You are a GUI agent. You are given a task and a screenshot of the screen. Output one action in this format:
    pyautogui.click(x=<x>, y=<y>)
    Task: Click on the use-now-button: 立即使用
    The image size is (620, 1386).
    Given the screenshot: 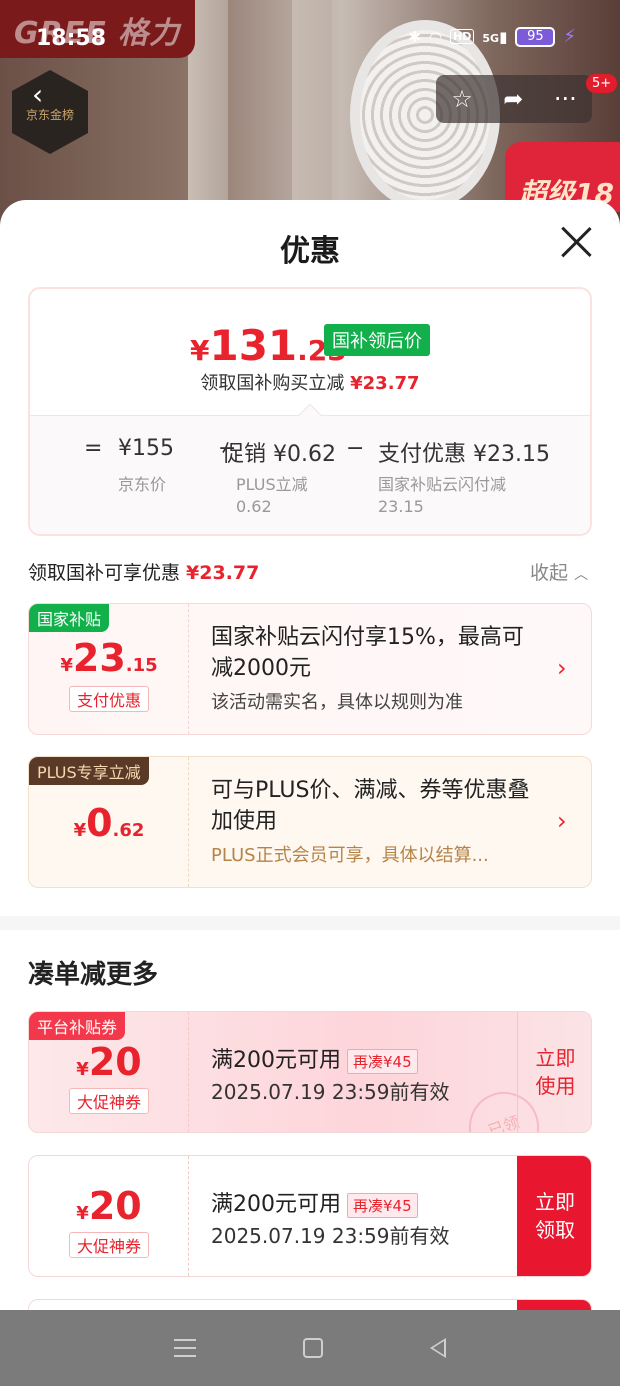 What is the action you would take?
    pyautogui.click(x=554, y=1072)
    